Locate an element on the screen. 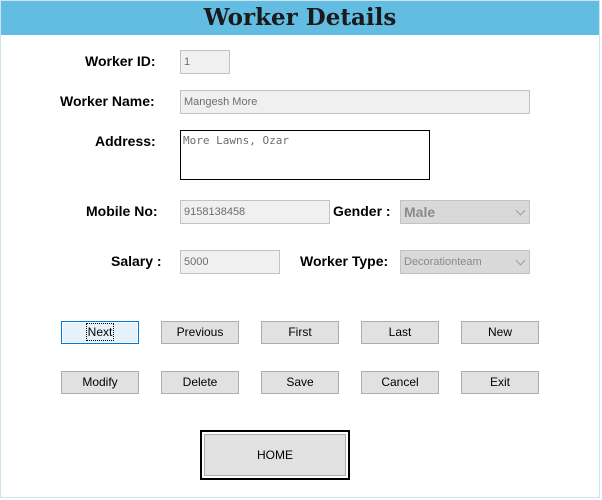 The height and width of the screenshot is (500, 602). page-title: Worker Details is located at coordinates (300, 17).